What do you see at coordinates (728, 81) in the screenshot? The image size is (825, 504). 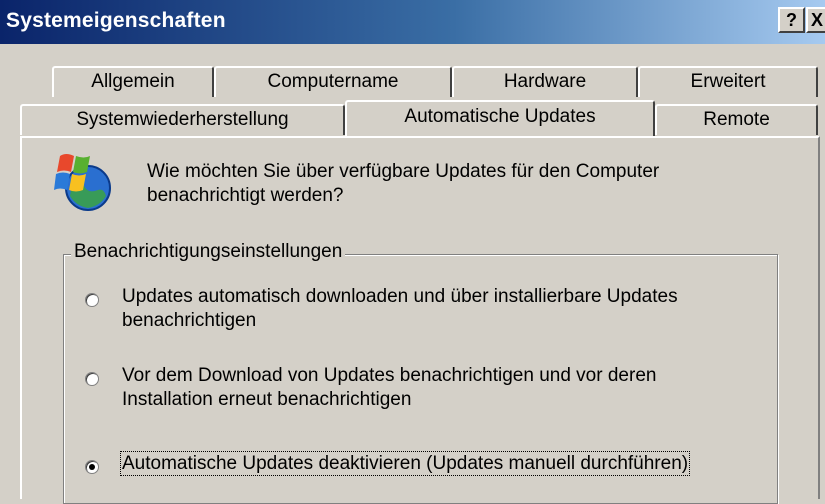 I see `tab-erweitert: Erweitert` at bounding box center [728, 81].